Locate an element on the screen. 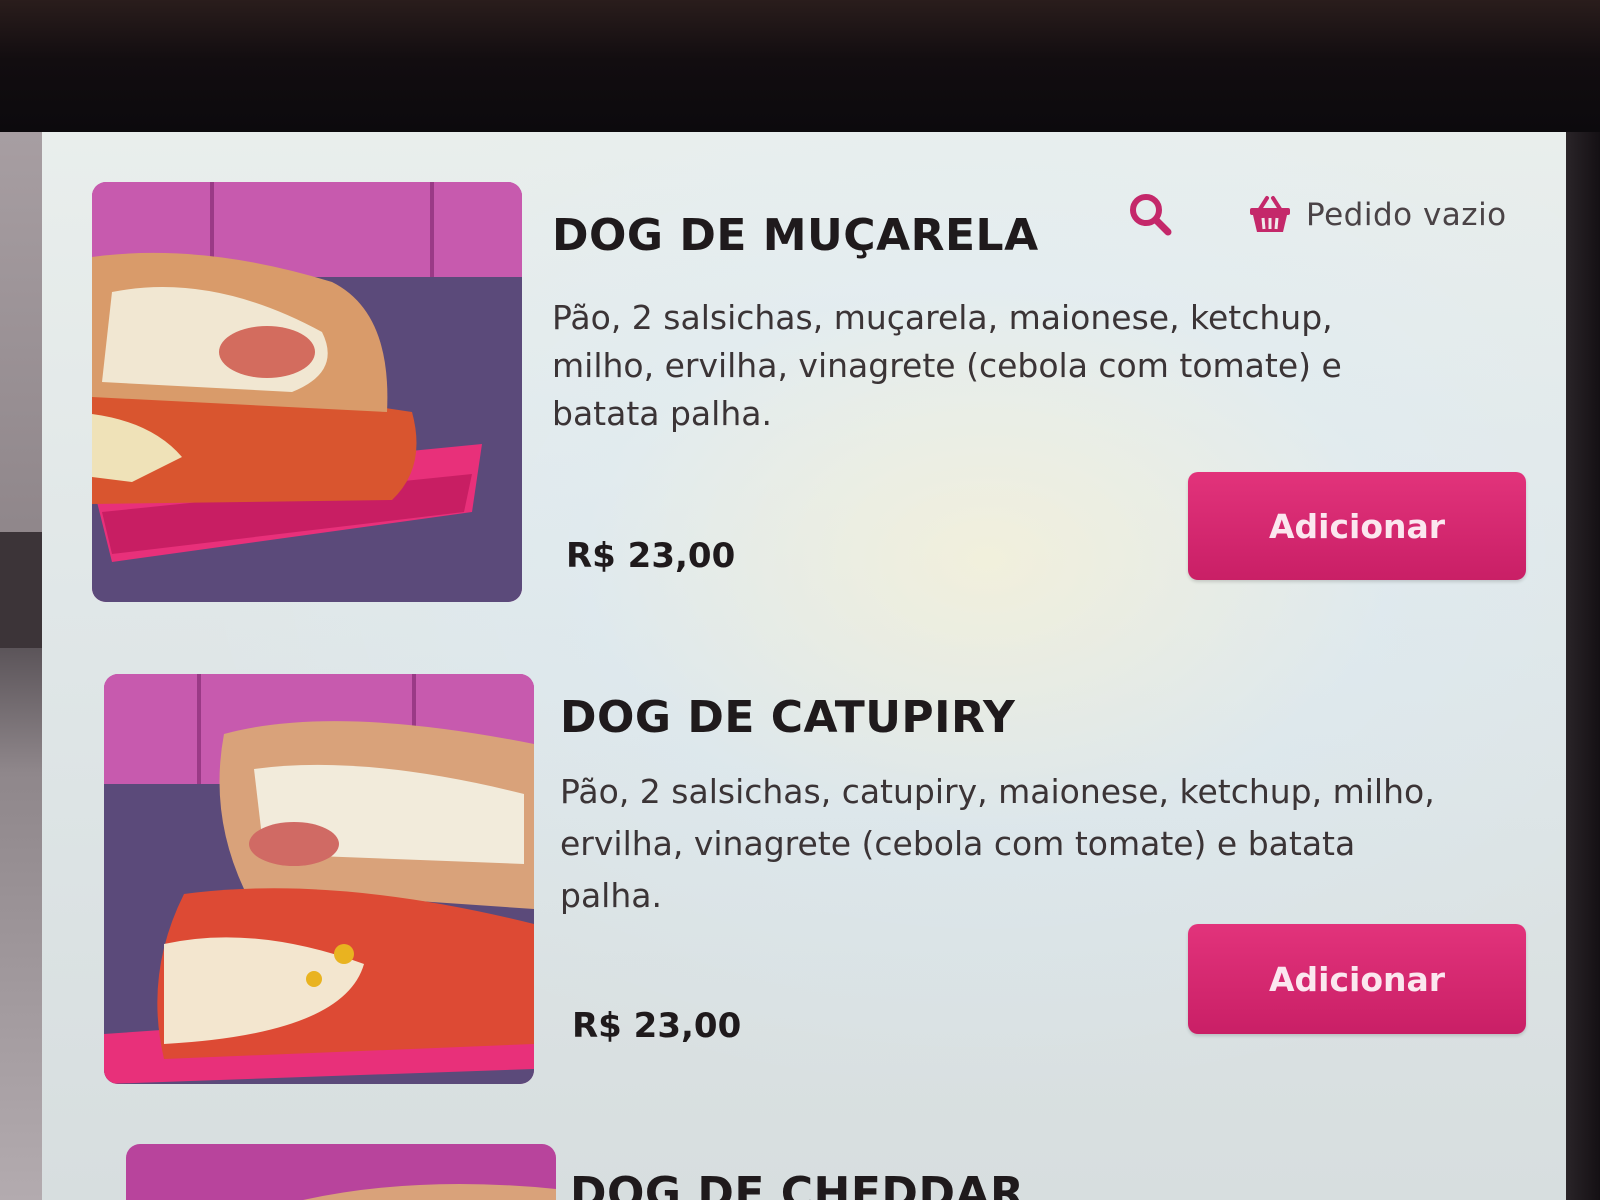 This screenshot has width=1600, height=1200. product-name: DOG DE CATUPIRY is located at coordinates (788, 717).